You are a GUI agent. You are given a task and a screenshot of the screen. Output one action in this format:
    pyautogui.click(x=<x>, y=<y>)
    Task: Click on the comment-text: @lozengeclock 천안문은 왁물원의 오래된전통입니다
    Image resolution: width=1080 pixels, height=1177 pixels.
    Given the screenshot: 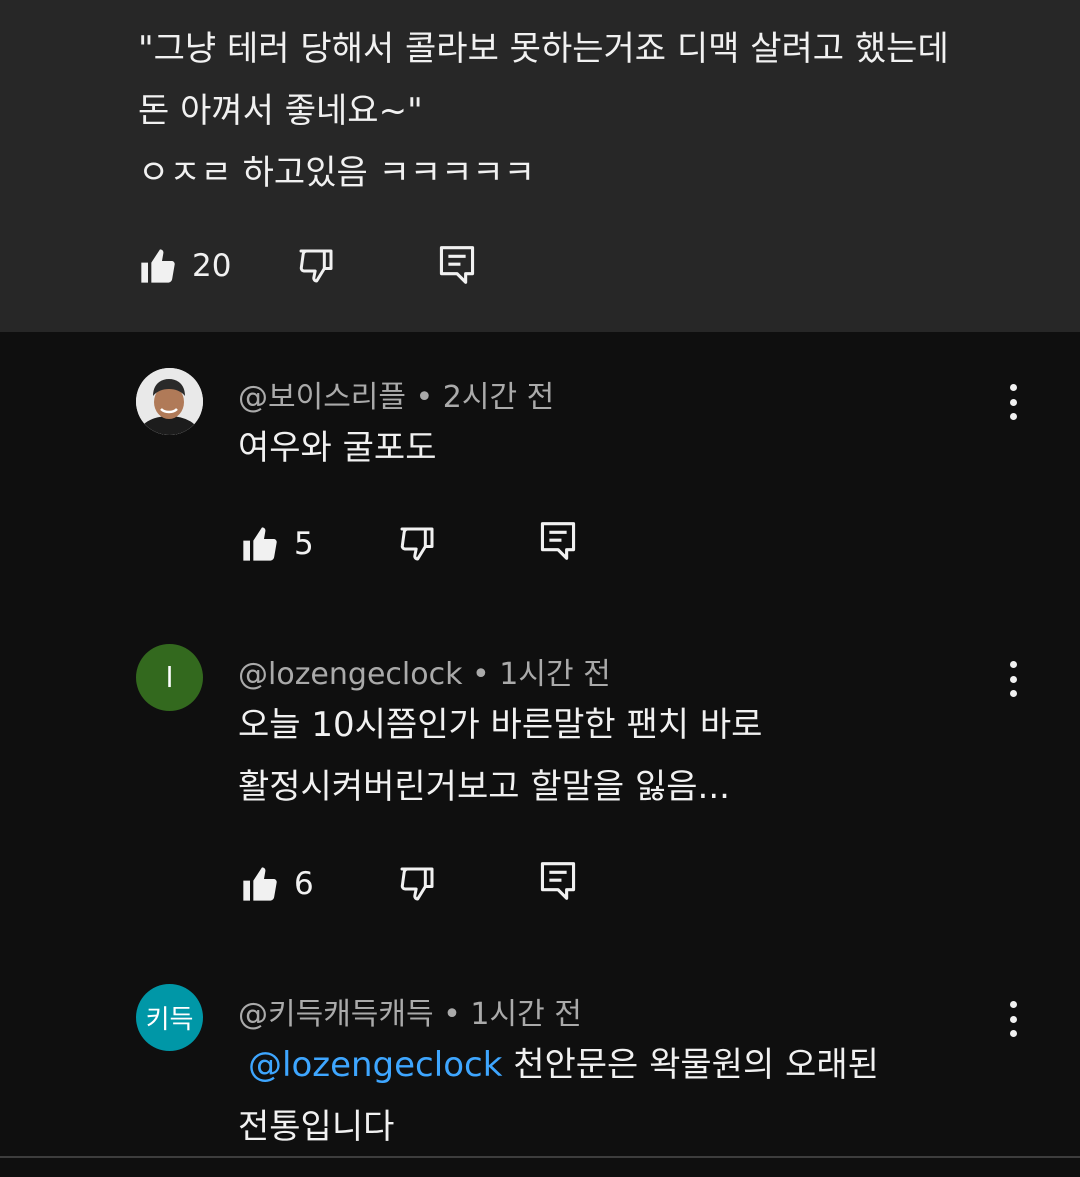 What is the action you would take?
    pyautogui.click(x=618, y=1096)
    